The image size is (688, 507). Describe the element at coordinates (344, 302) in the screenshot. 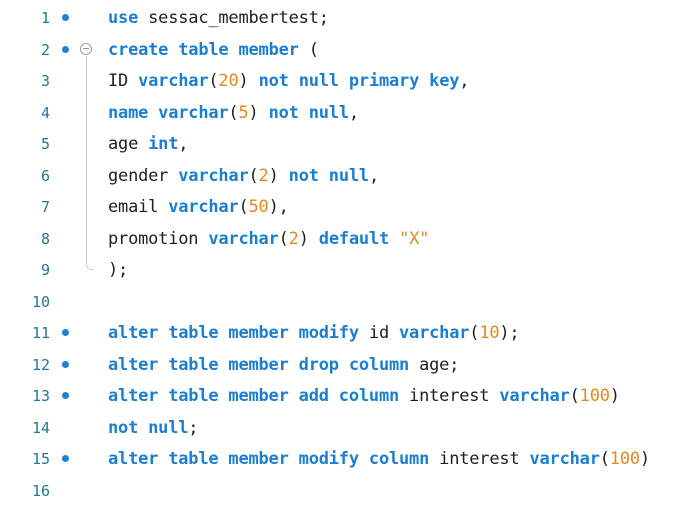

I see `code-line: 10` at that location.